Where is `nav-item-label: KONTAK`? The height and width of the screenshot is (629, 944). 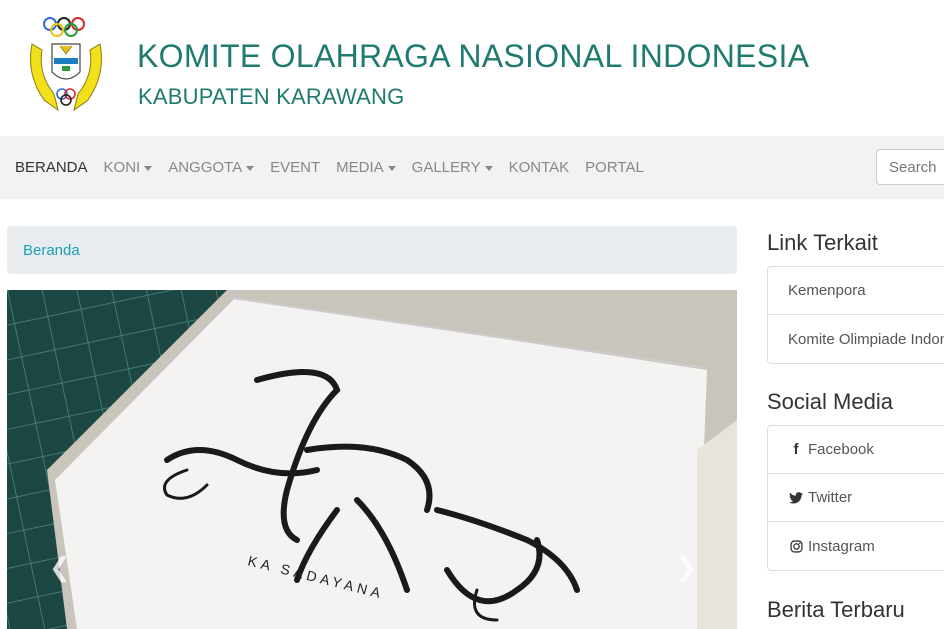
nav-item-label: KONTAK is located at coordinates (539, 167).